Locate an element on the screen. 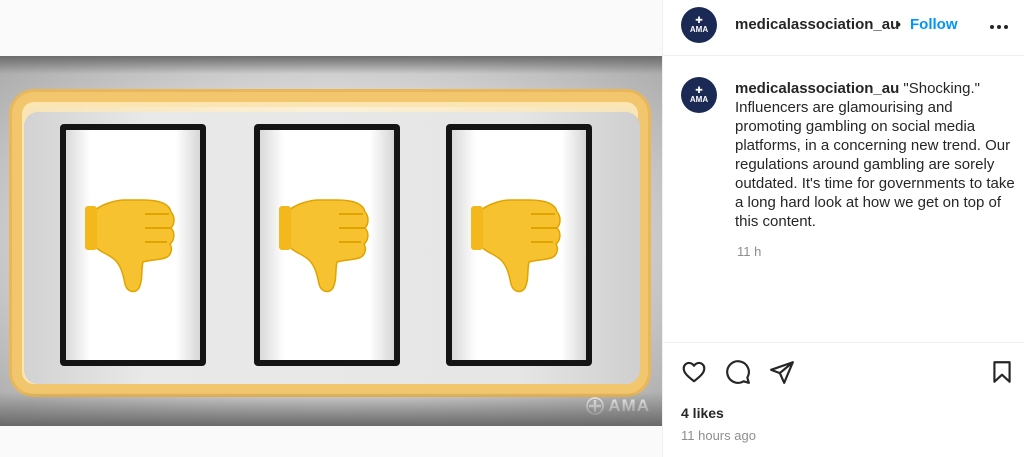  avatar: ✚ AMA is located at coordinates (699, 25).